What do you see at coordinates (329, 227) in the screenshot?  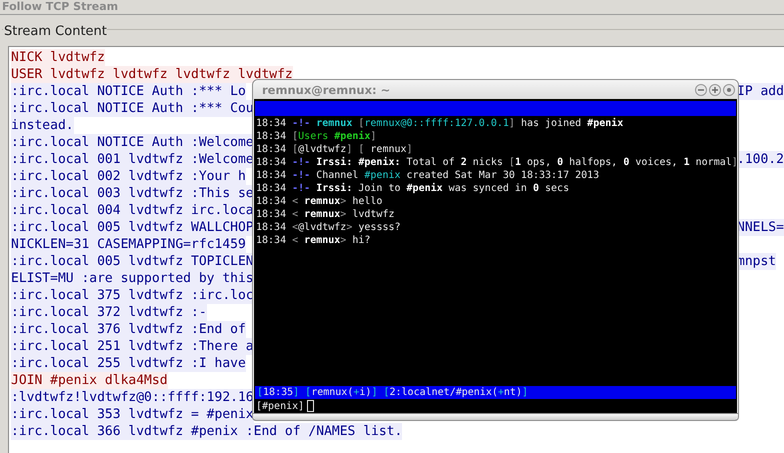 I see `chat-line: 18:34 <@lvdtwfz> yessss?` at bounding box center [329, 227].